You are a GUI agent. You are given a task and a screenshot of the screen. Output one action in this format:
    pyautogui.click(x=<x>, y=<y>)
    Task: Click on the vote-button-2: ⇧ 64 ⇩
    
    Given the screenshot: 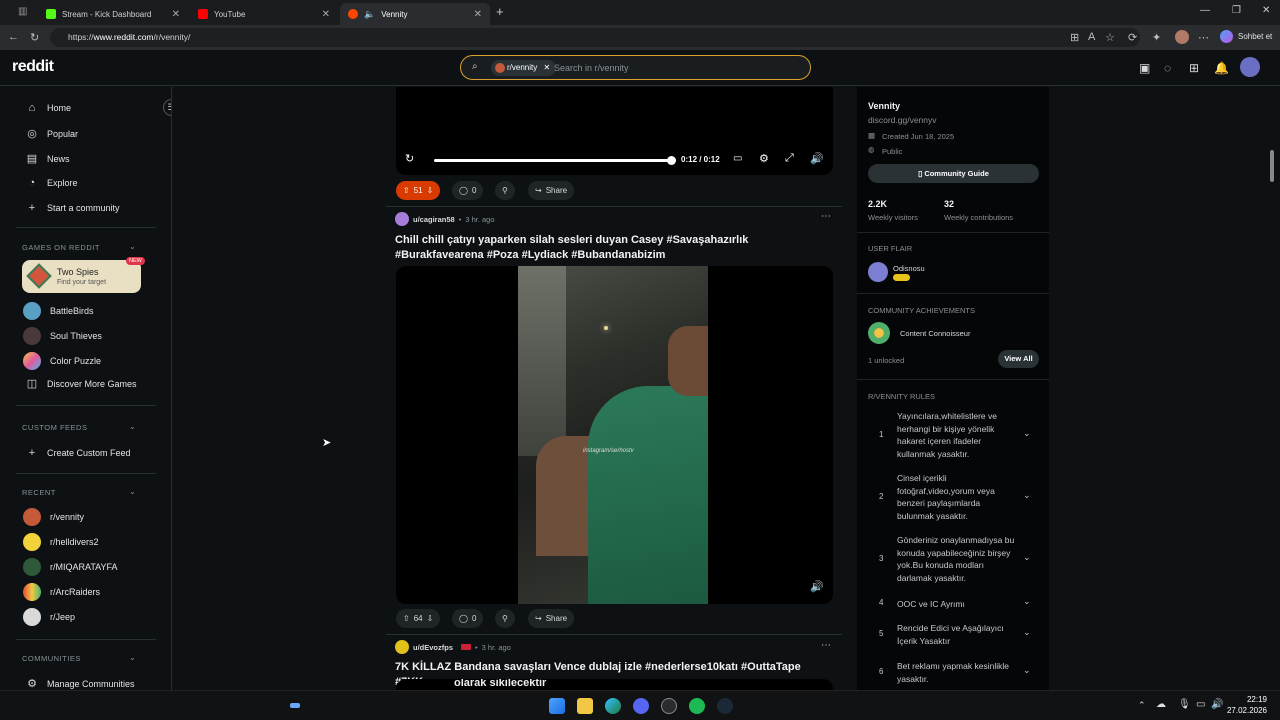 What is the action you would take?
    pyautogui.click(x=418, y=618)
    